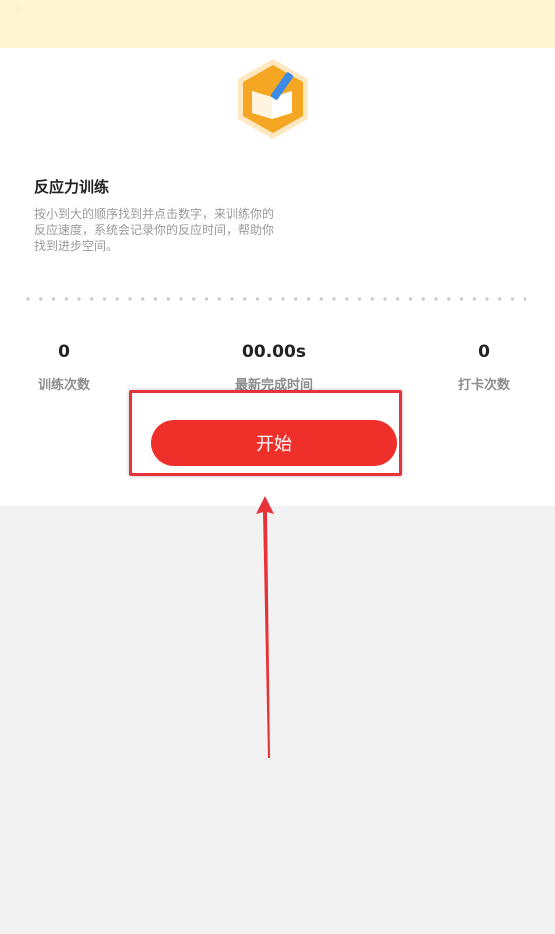 The width and height of the screenshot is (555, 934). I want to click on dotted-divider, so click(276, 299).